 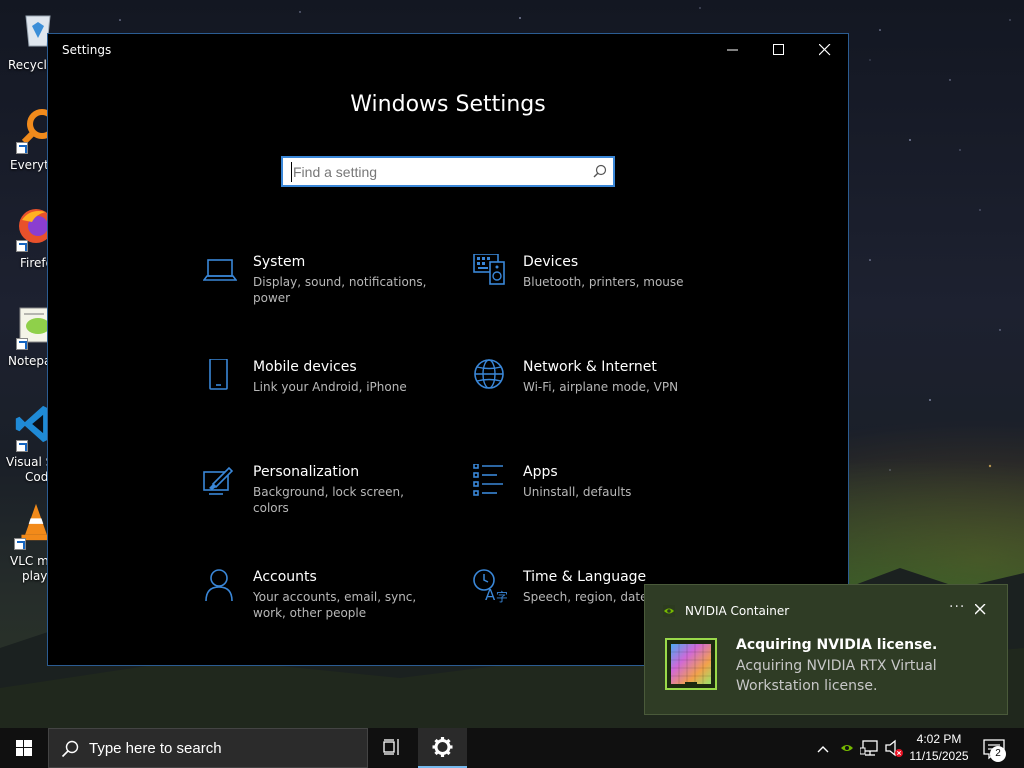 I want to click on settings-tile-devices: Devices Bluetooth, printers, mouse, so click(x=593, y=289).